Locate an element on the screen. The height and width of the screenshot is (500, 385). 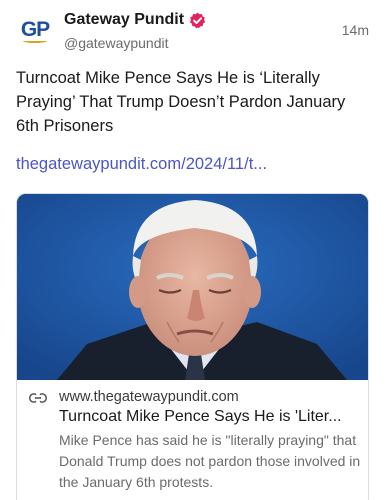
avatar-logo-text: GP is located at coordinates (35, 29).